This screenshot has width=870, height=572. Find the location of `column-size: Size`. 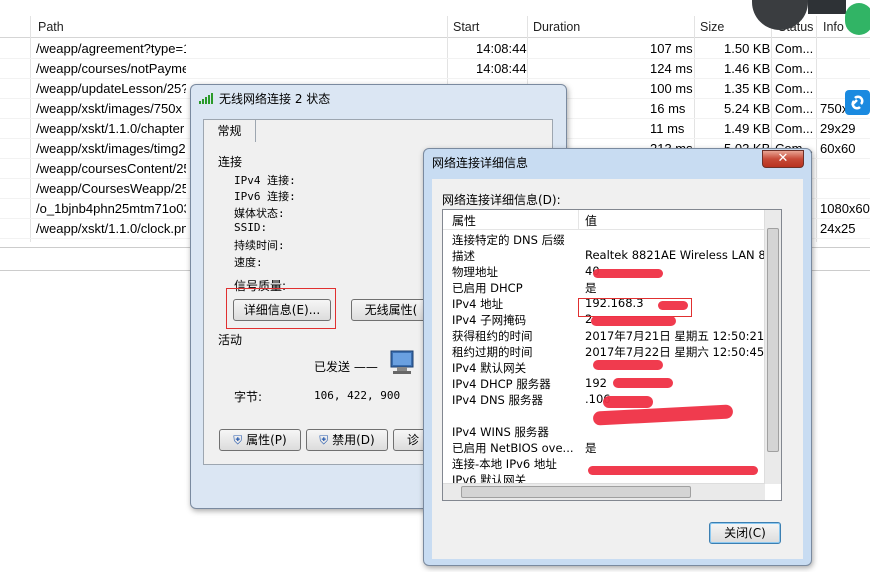

column-size: Size is located at coordinates (712, 27).